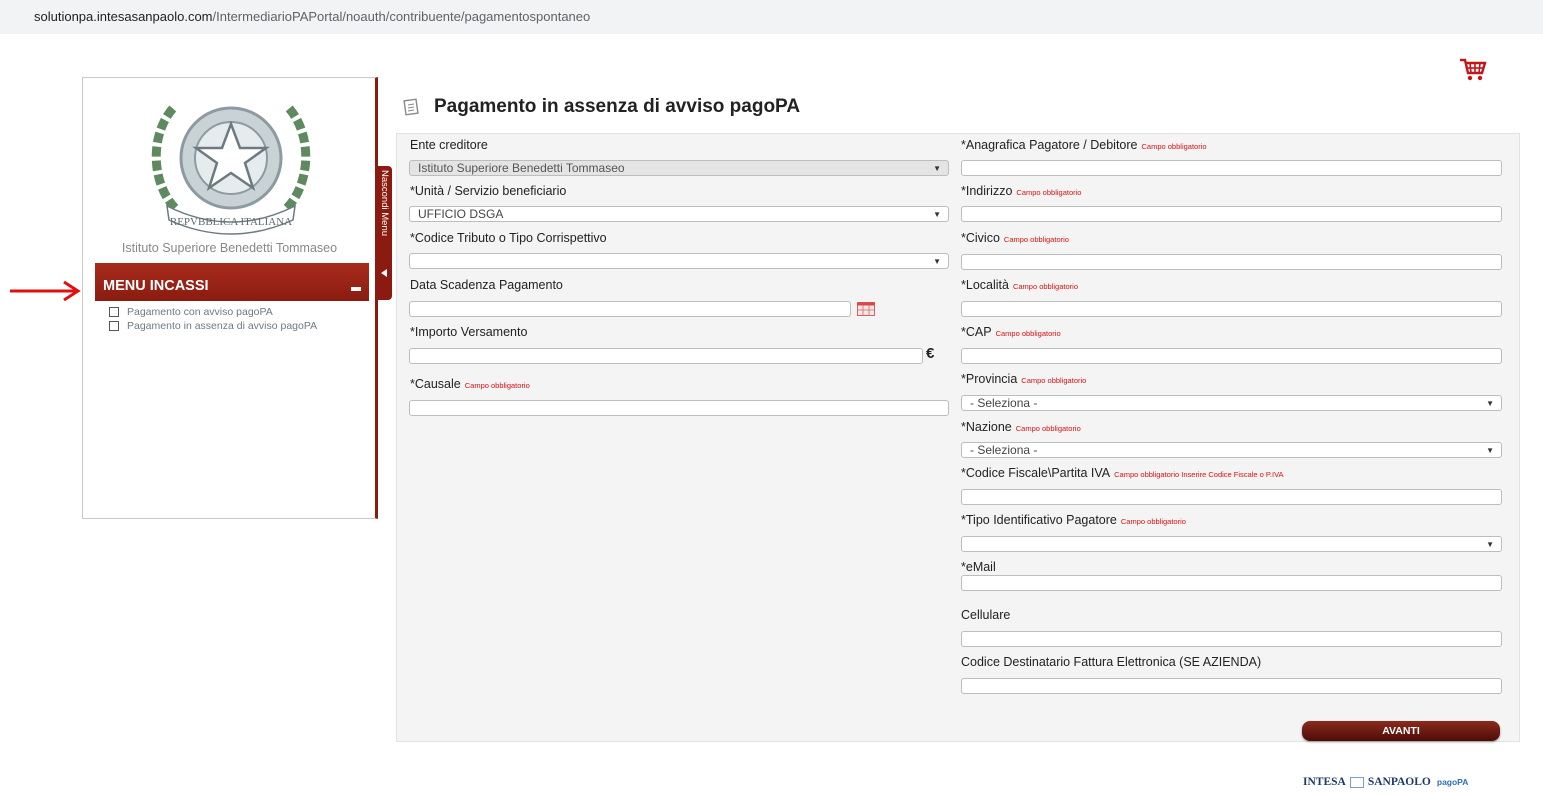  Describe the element at coordinates (989, 379) in the screenshot. I see `provincia-label-text: *Provincia` at that location.